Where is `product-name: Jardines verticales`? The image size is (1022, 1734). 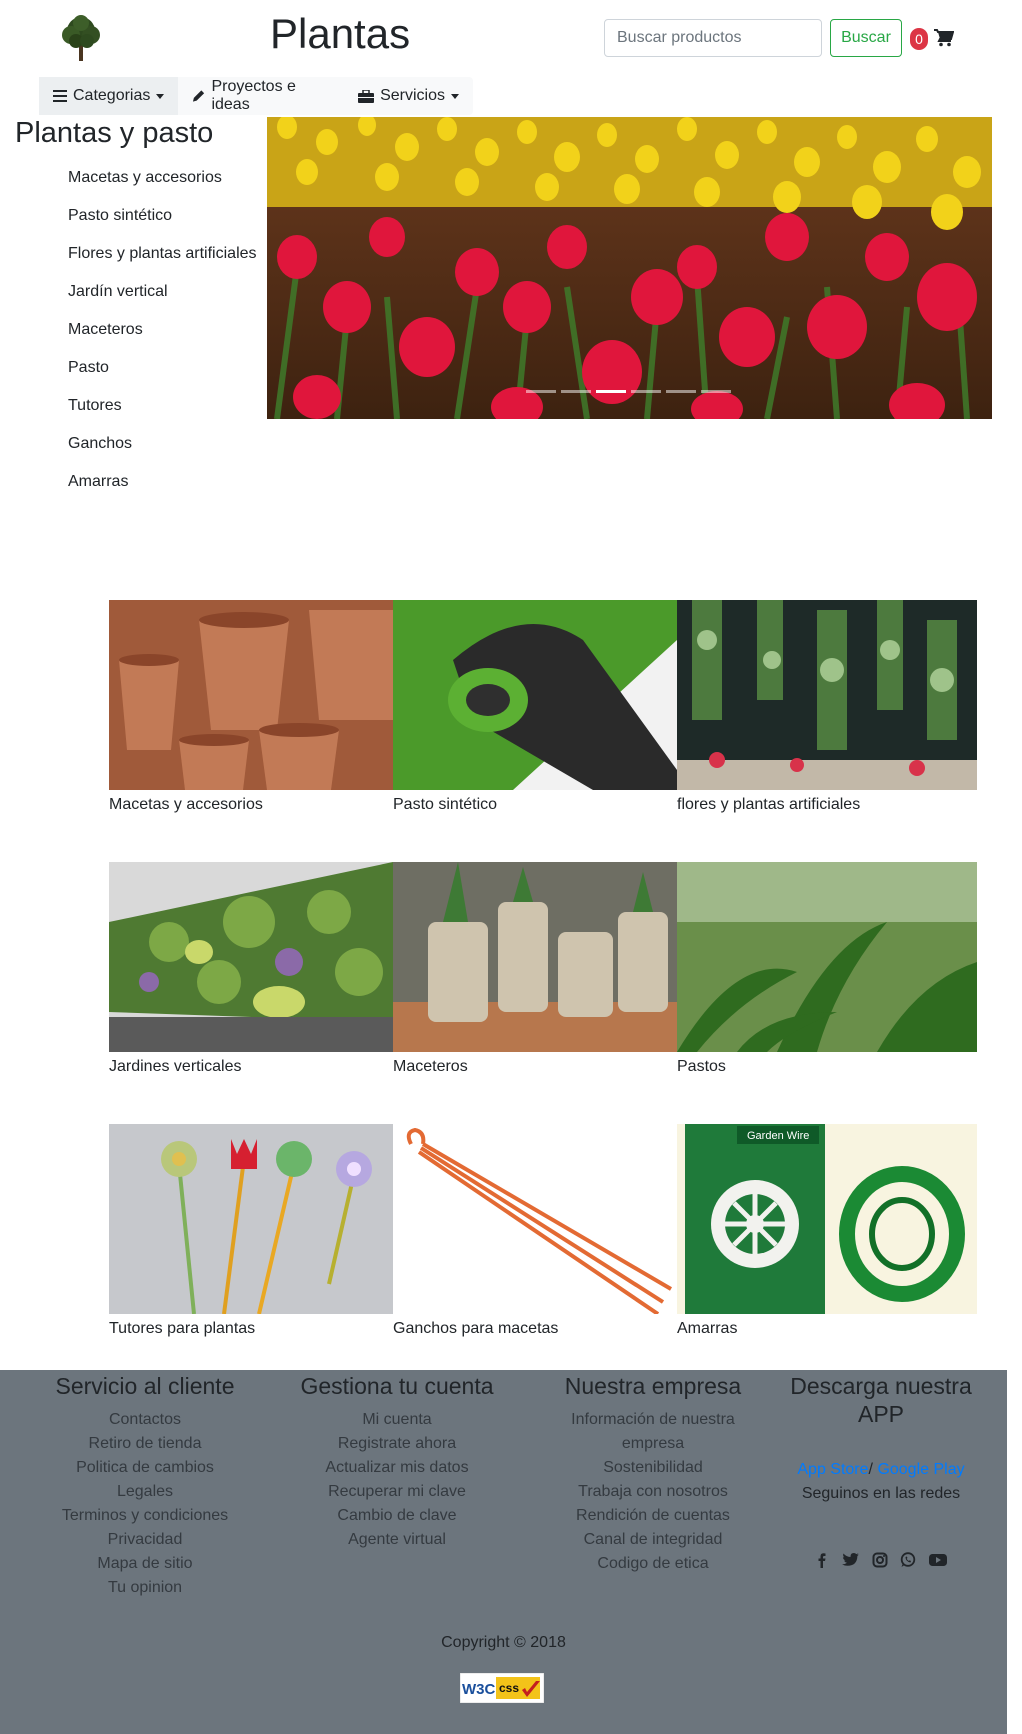
product-name: Jardines verticales is located at coordinates (251, 1067).